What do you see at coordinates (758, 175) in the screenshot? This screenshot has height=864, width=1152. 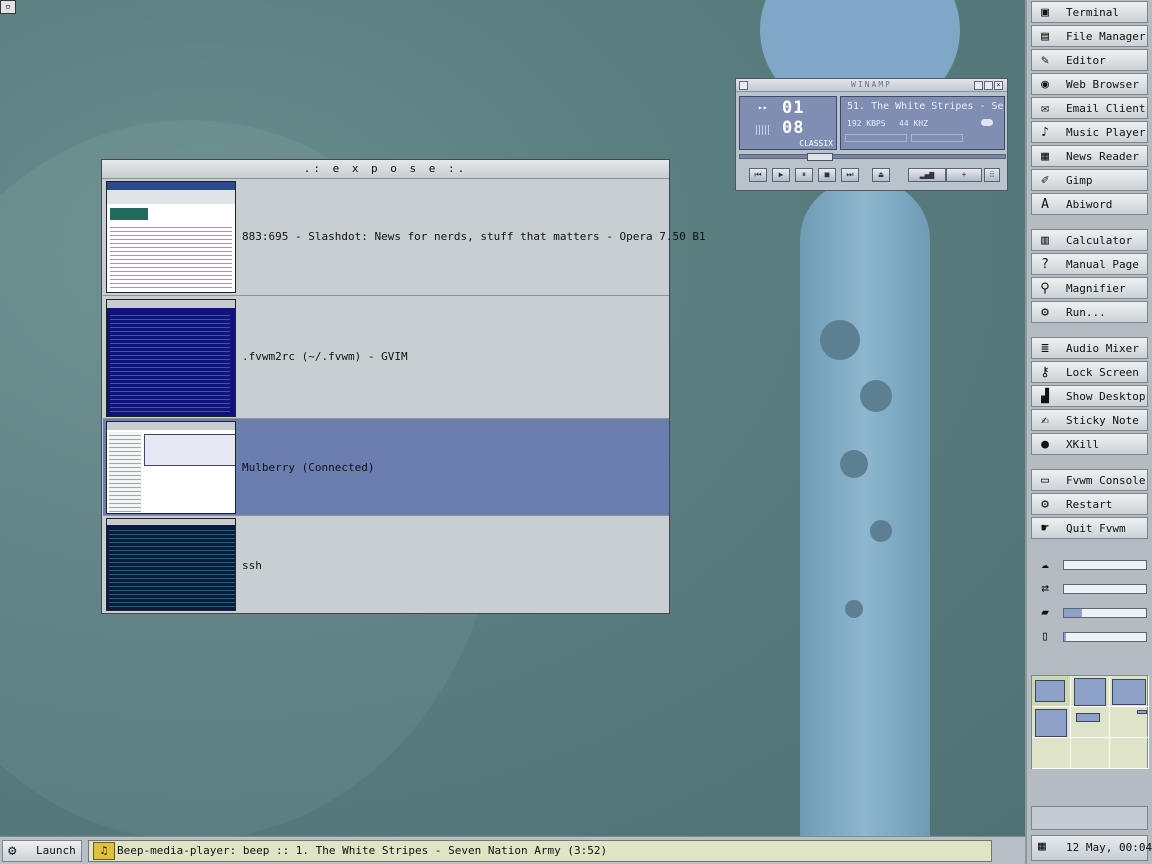 I see `prev-button: ⏮` at bounding box center [758, 175].